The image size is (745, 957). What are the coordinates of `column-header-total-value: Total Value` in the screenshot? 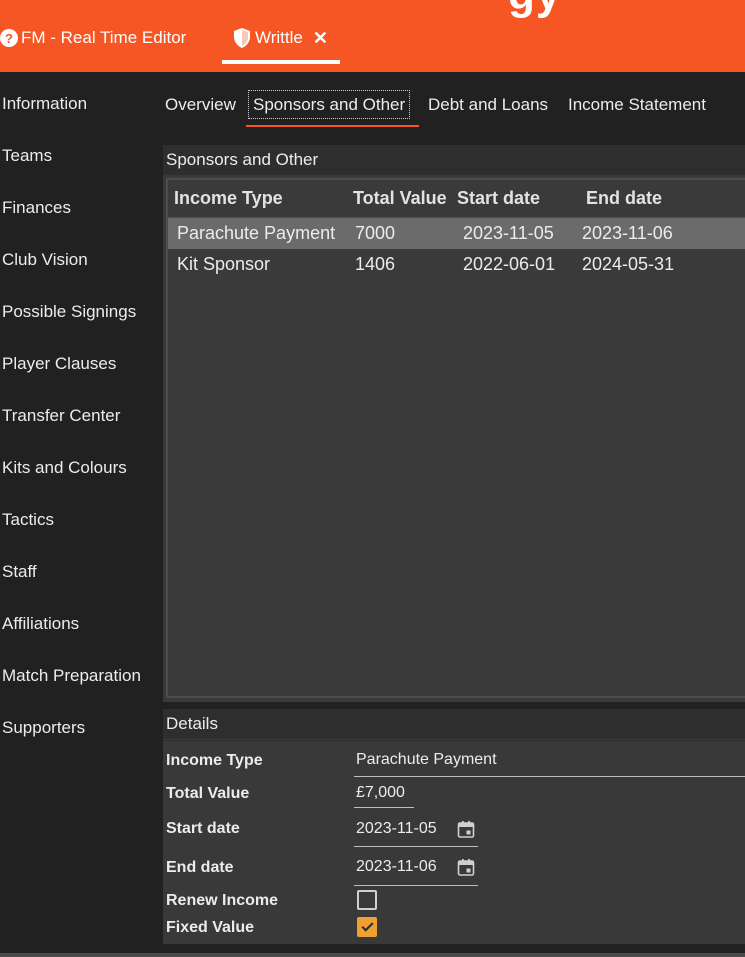 It's located at (403, 198).